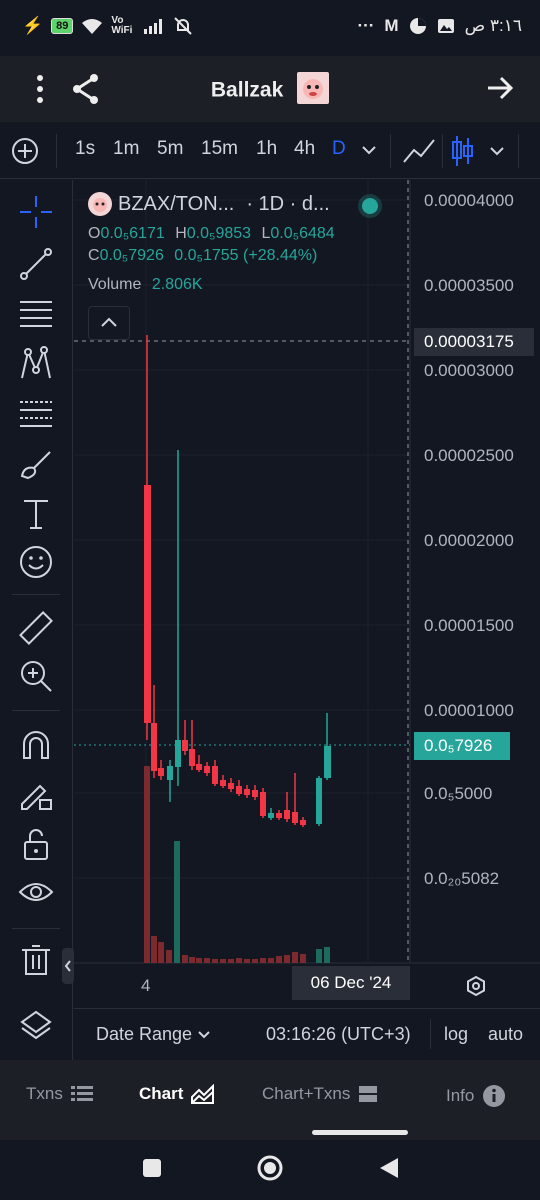 The height and width of the screenshot is (1200, 540). Describe the element at coordinates (25, 151) in the screenshot. I see `add-symbol-icon` at that location.